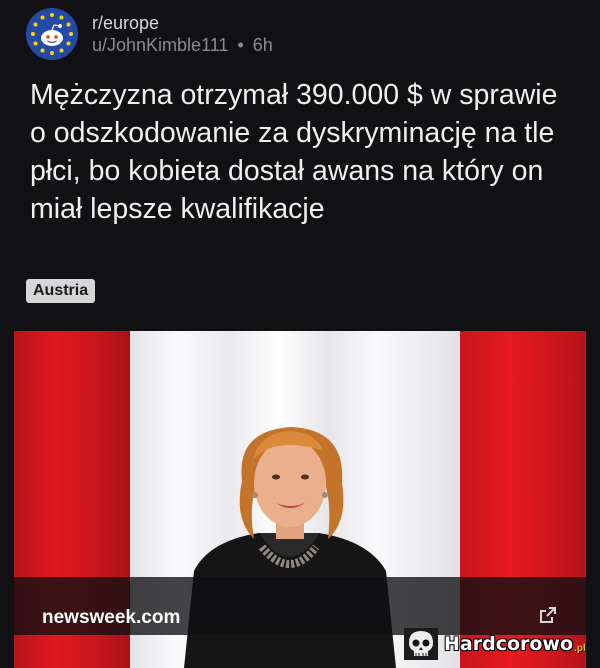  What do you see at coordinates (421, 644) in the screenshot?
I see `skull-icon` at bounding box center [421, 644].